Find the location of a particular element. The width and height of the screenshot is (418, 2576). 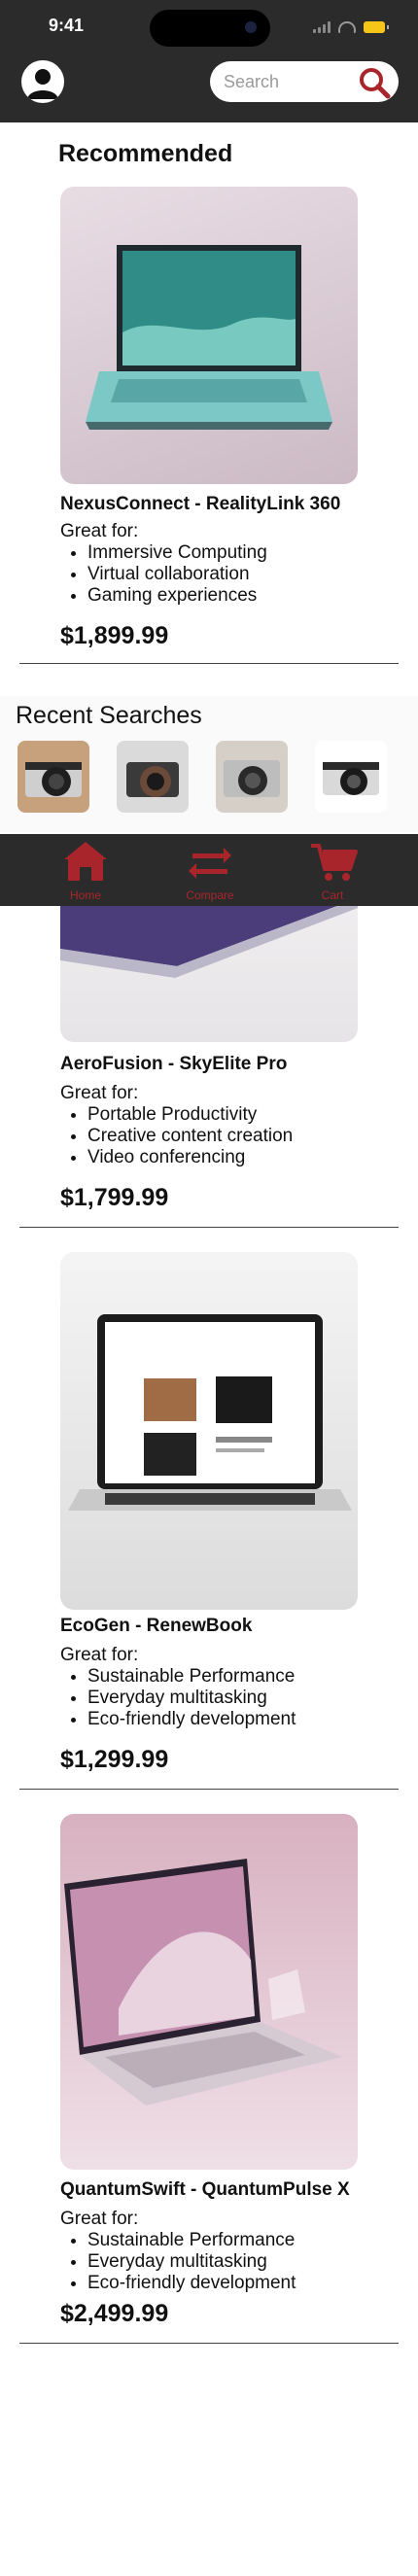

wifi-icon is located at coordinates (347, 27).